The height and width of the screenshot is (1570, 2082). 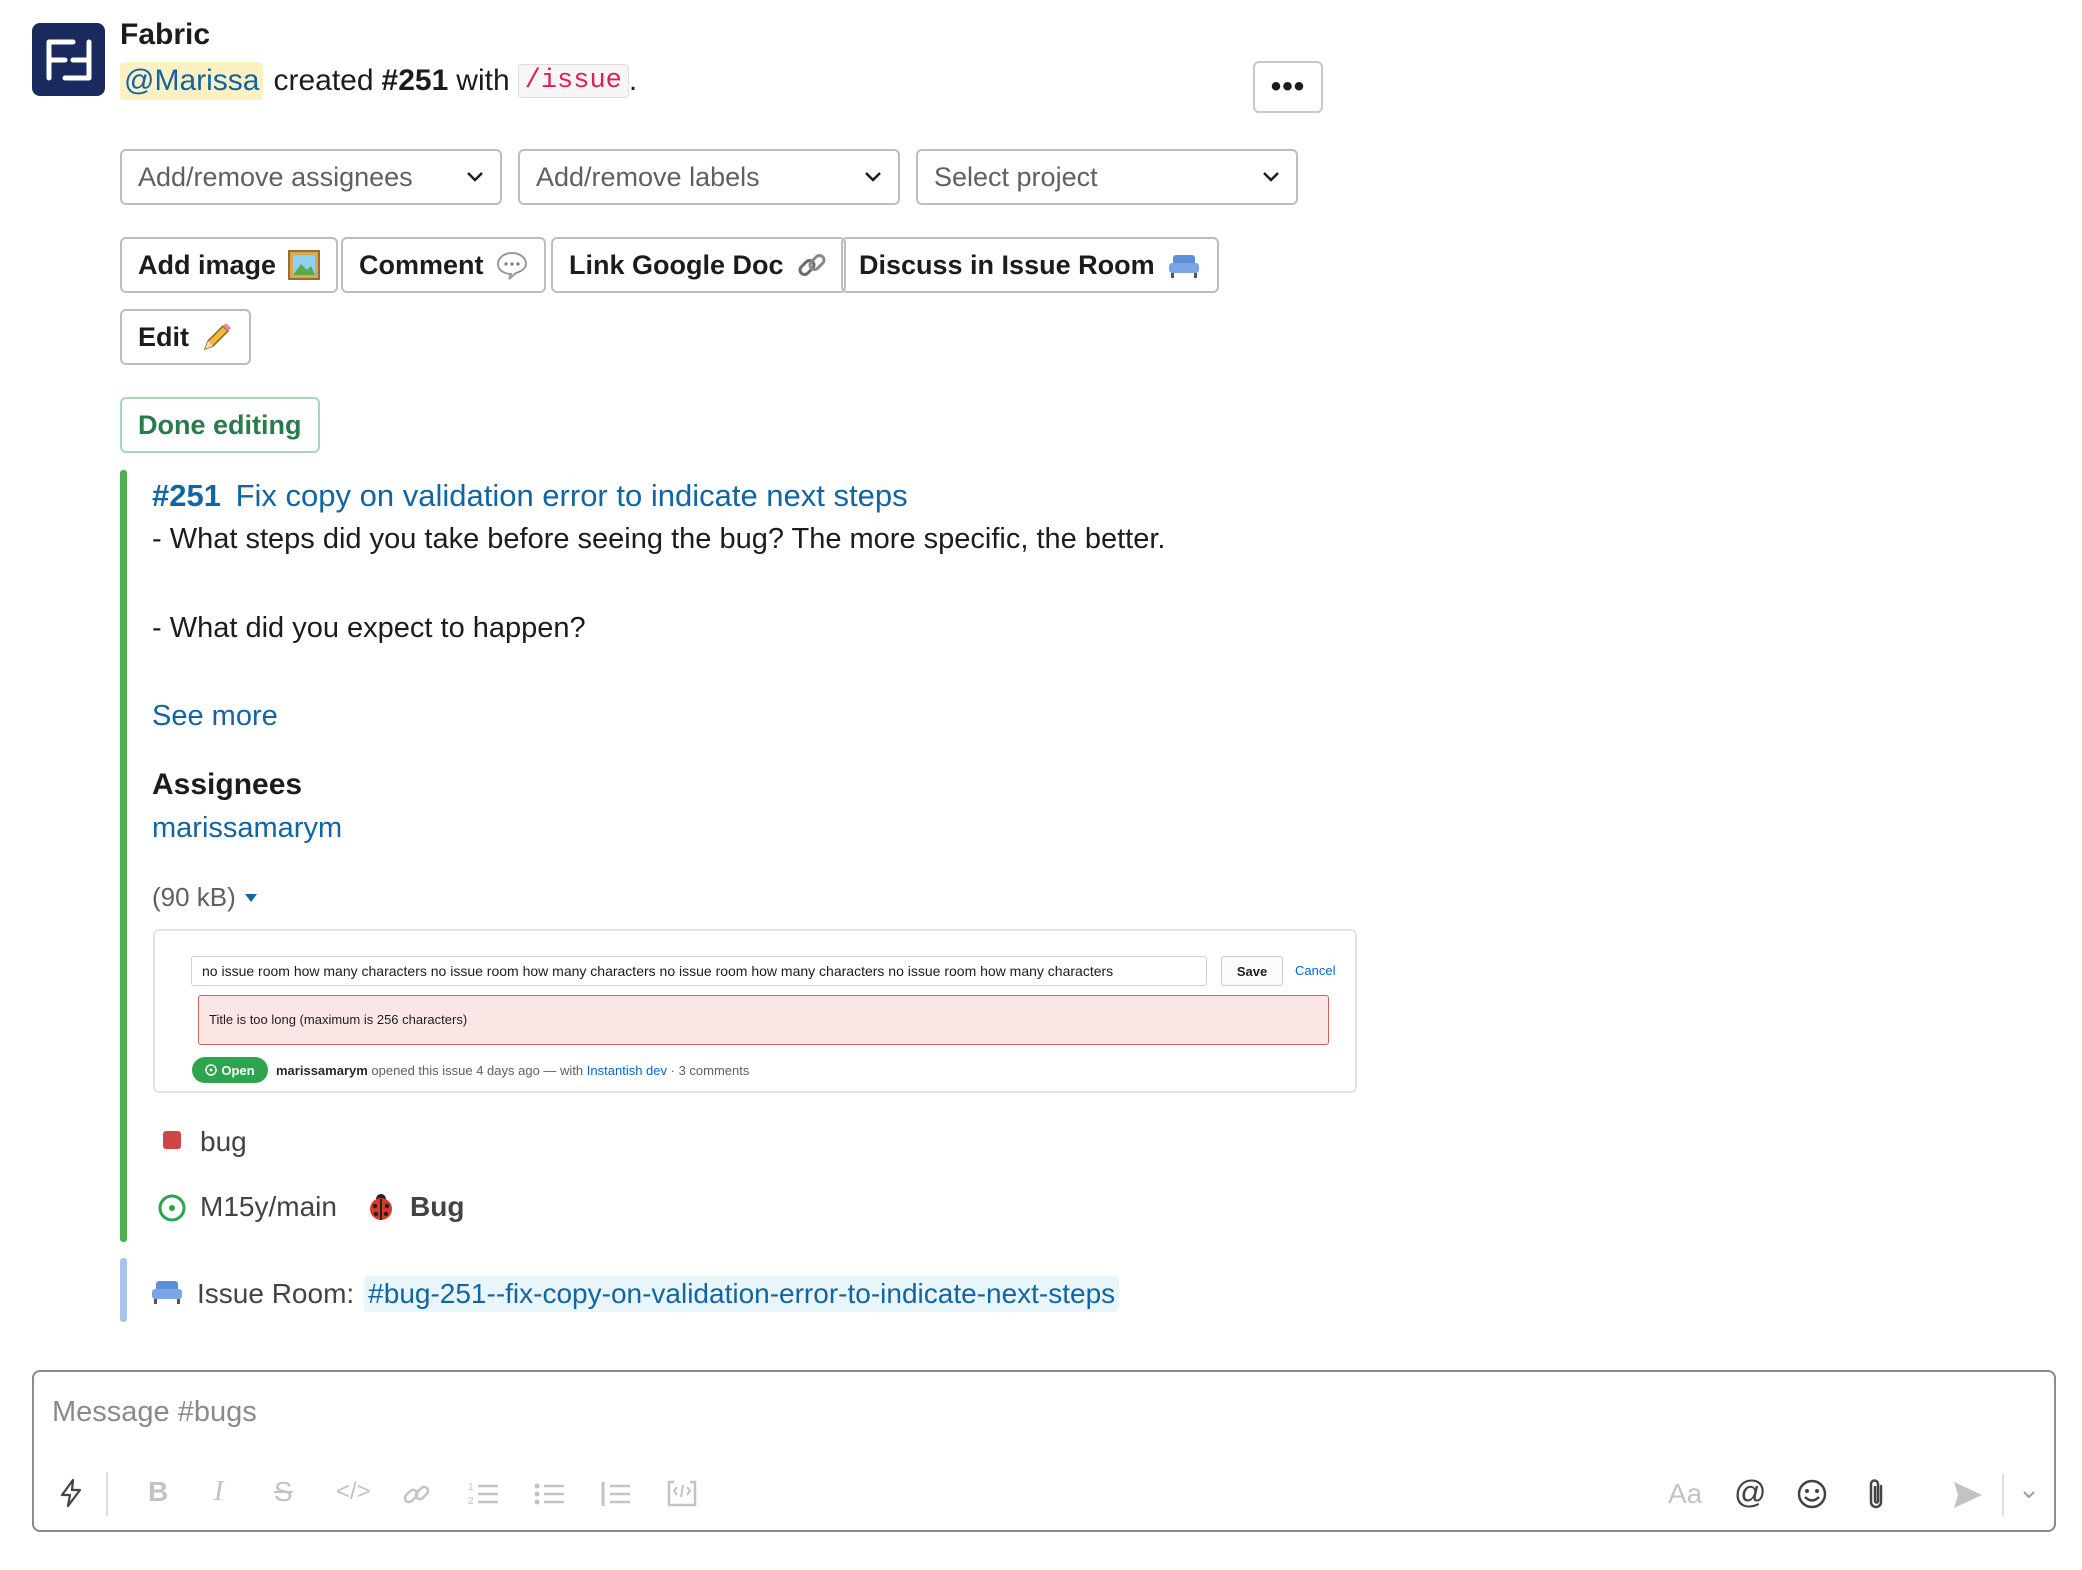 What do you see at coordinates (276, 1293) in the screenshot?
I see `issue-room-label: Issue Room:` at bounding box center [276, 1293].